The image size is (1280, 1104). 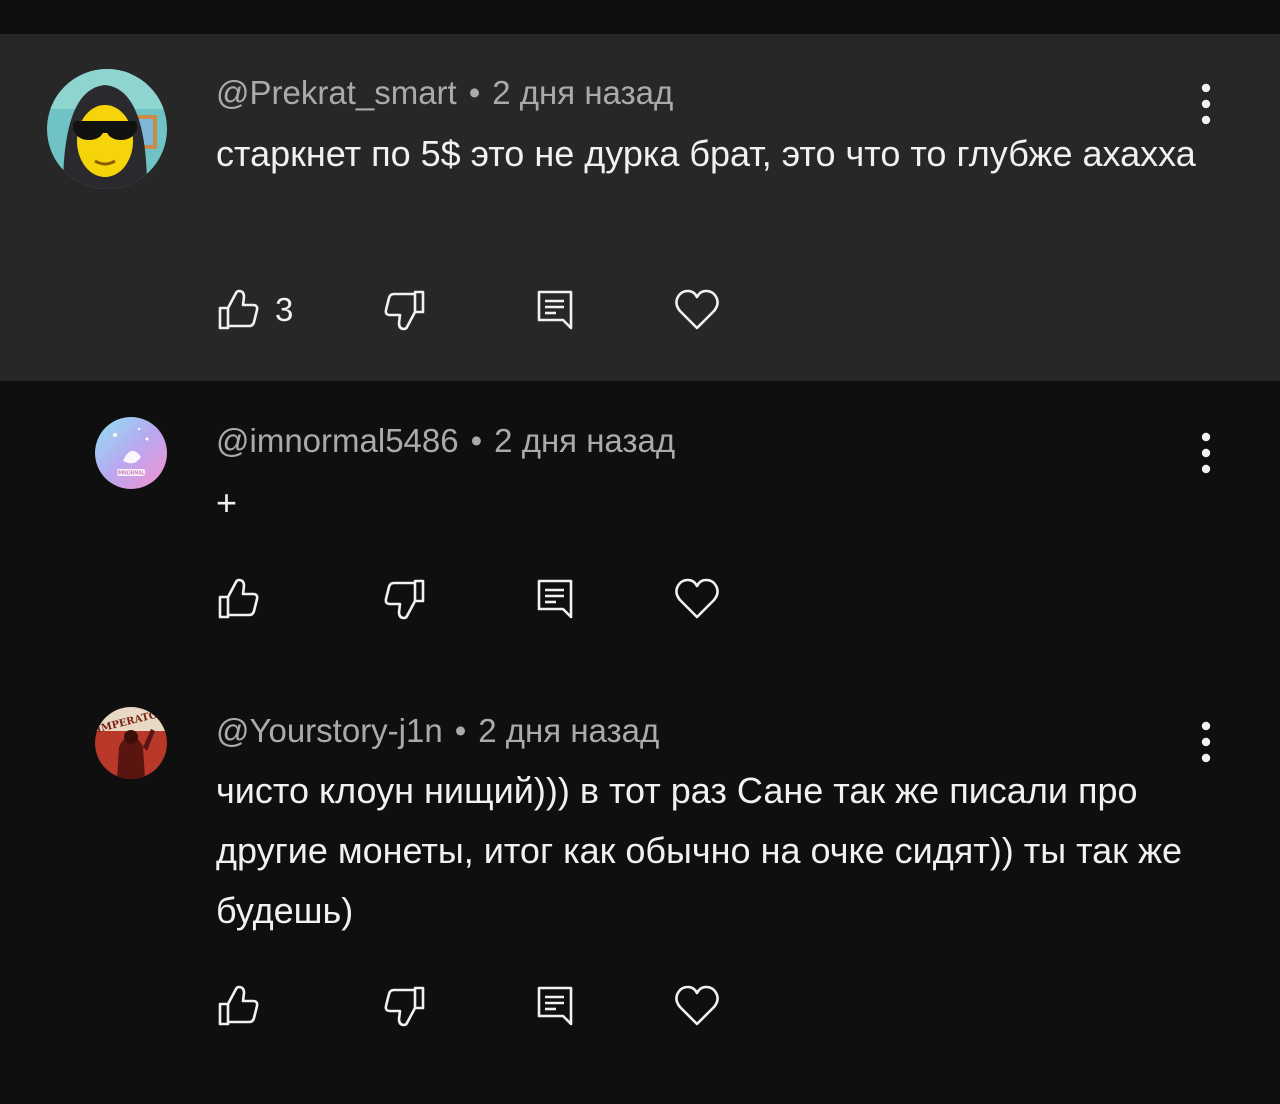 What do you see at coordinates (227, 502) in the screenshot?
I see `comment-text: +` at bounding box center [227, 502].